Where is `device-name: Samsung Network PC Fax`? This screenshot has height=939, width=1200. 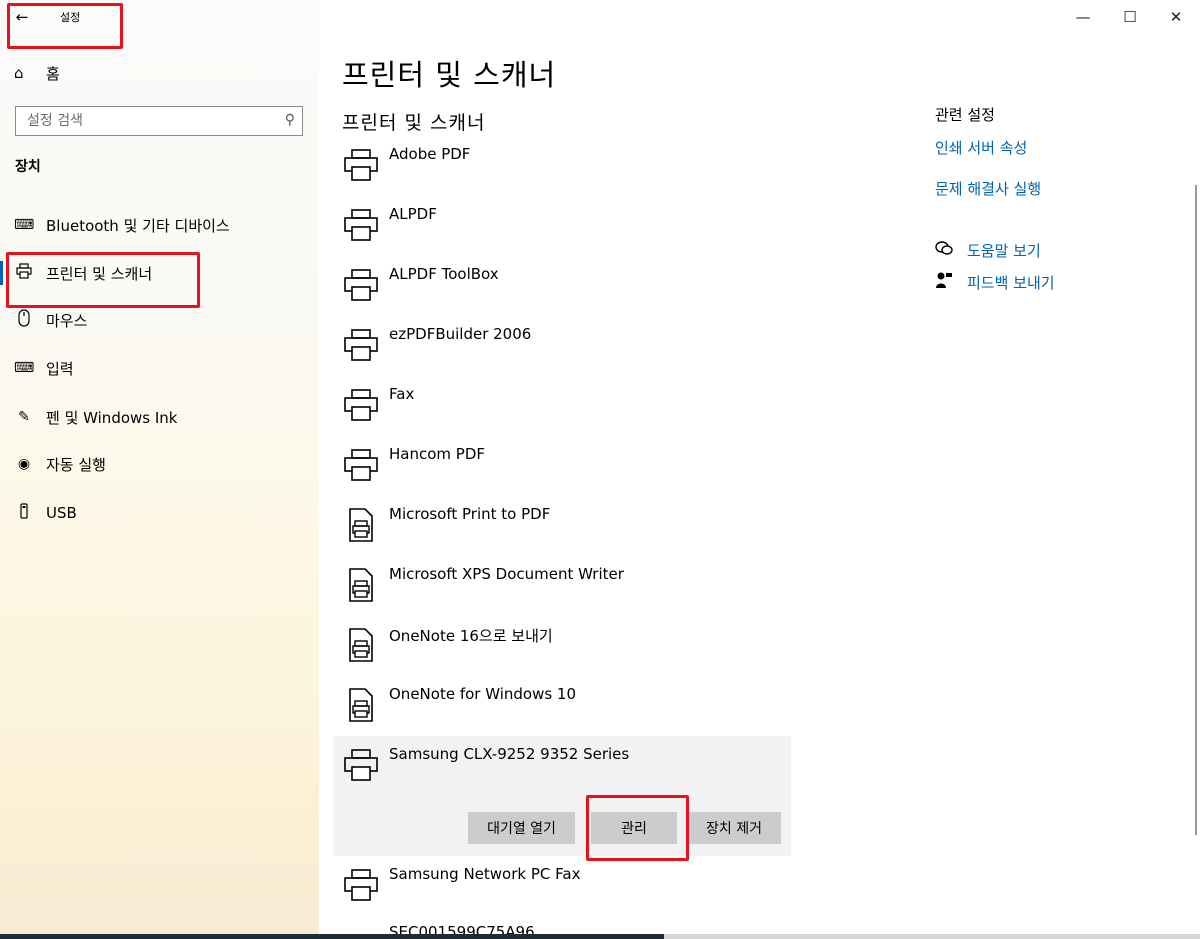 device-name: Samsung Network PC Fax is located at coordinates (485, 874).